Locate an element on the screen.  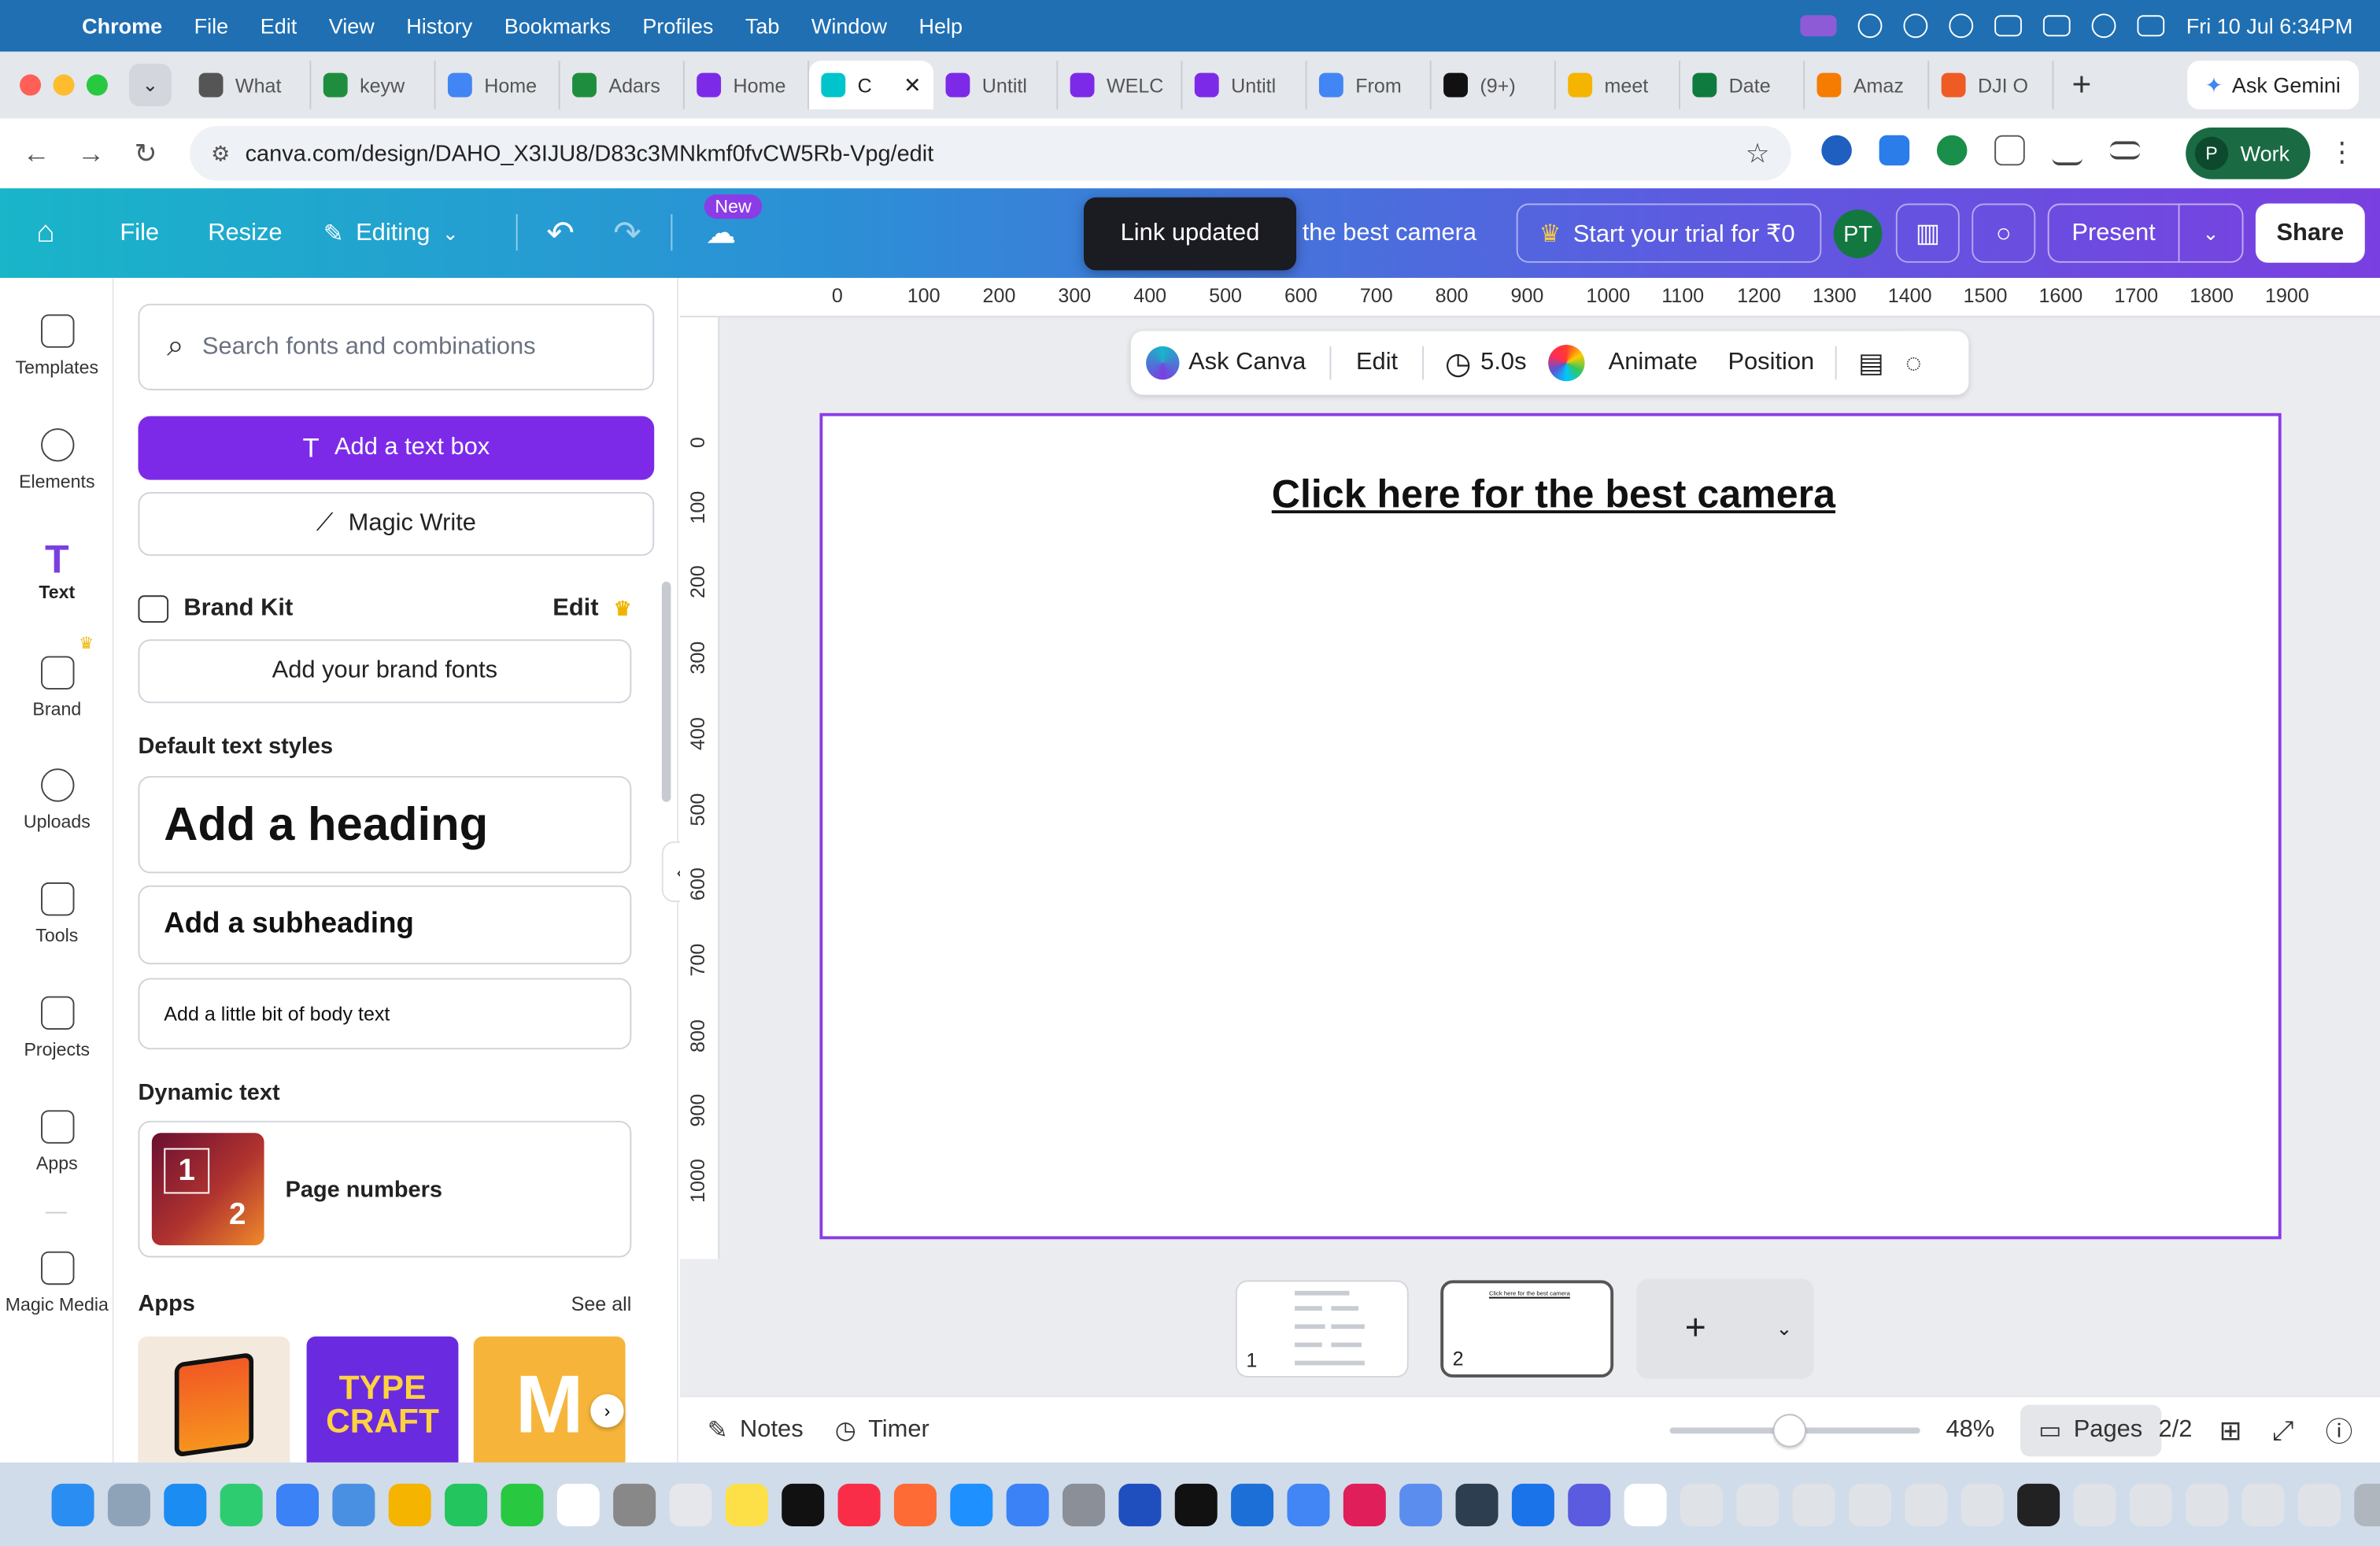
tab-search-chevron-icon: ⌄ is located at coordinates (150, 85).